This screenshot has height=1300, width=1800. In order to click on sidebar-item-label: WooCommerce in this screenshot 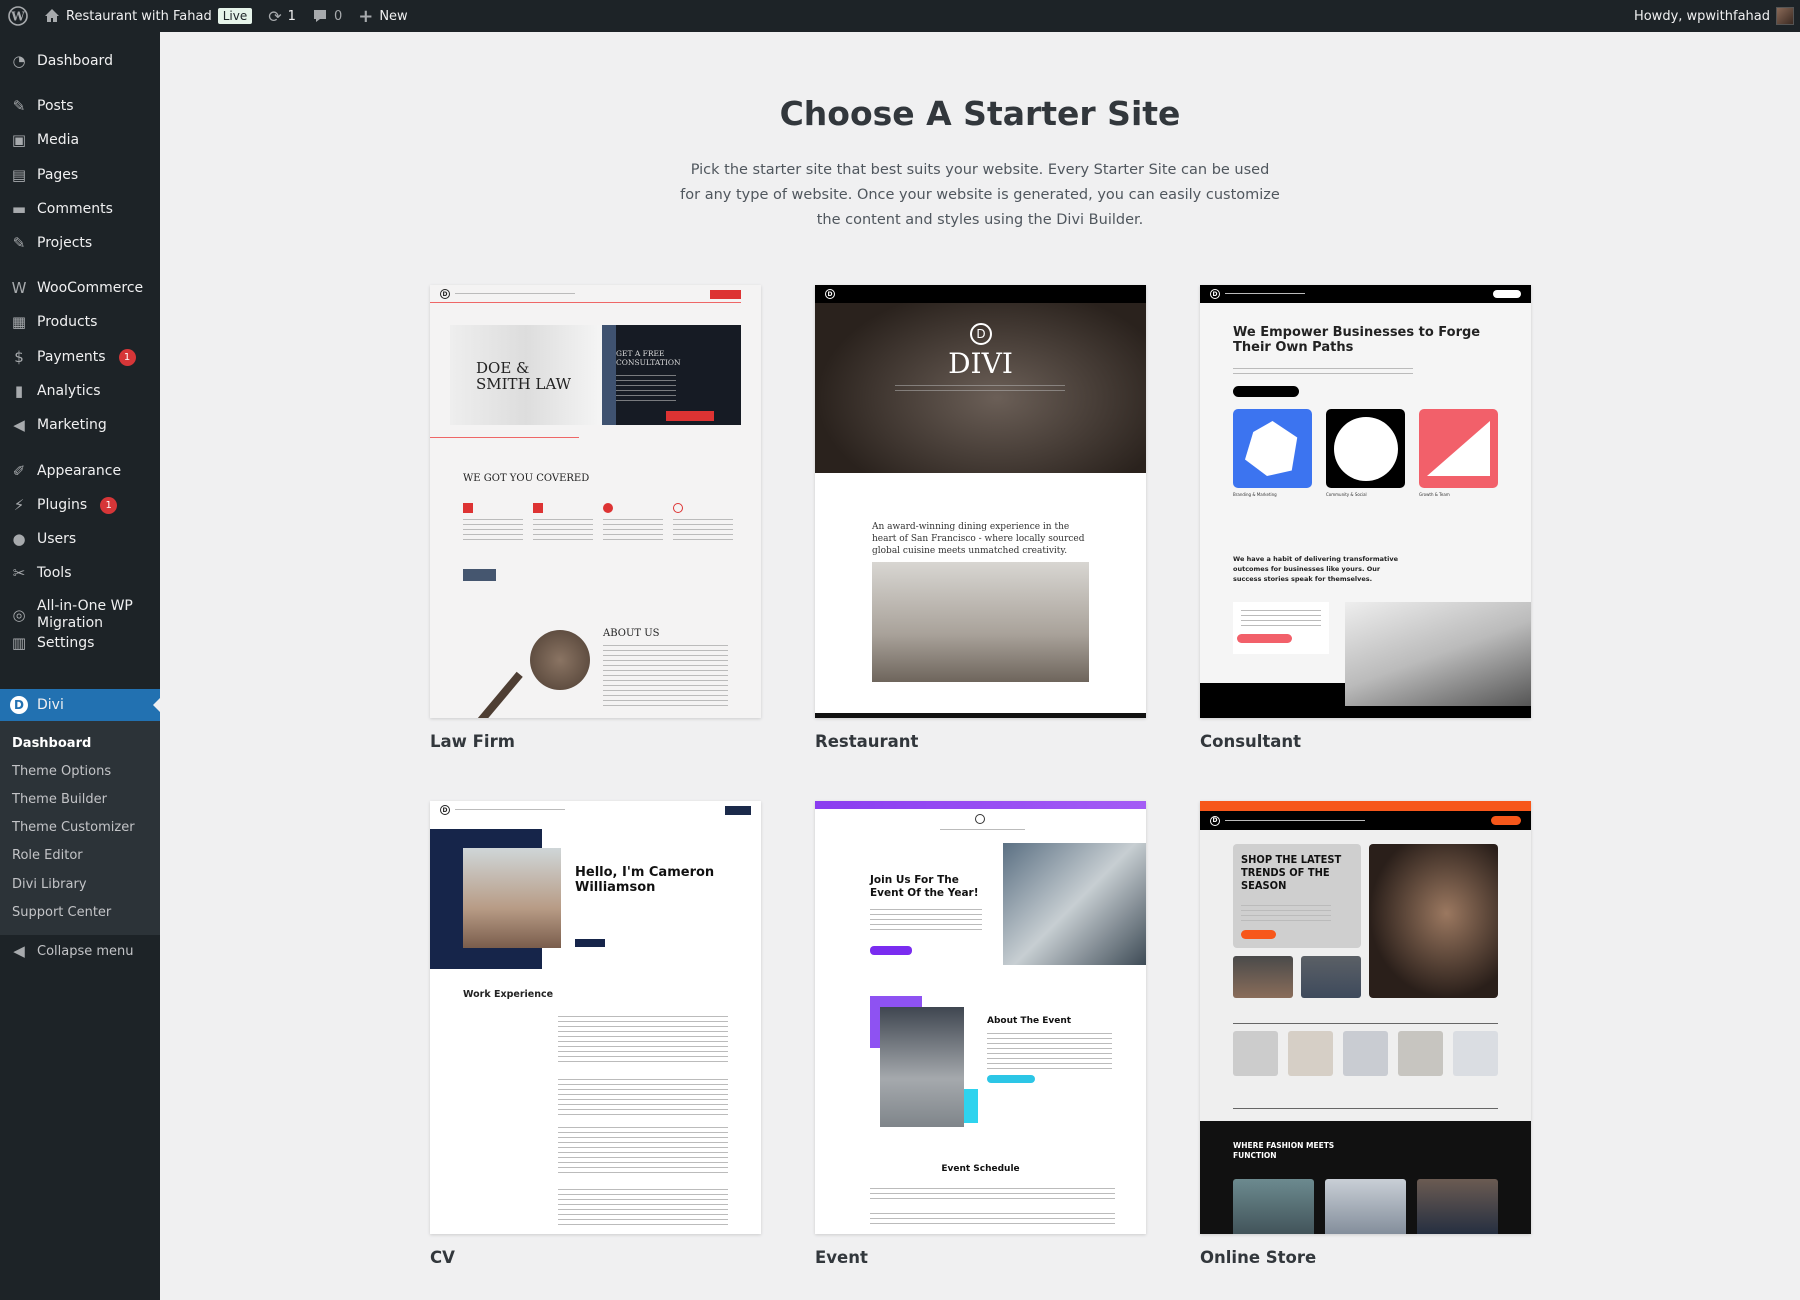, I will do `click(90, 288)`.